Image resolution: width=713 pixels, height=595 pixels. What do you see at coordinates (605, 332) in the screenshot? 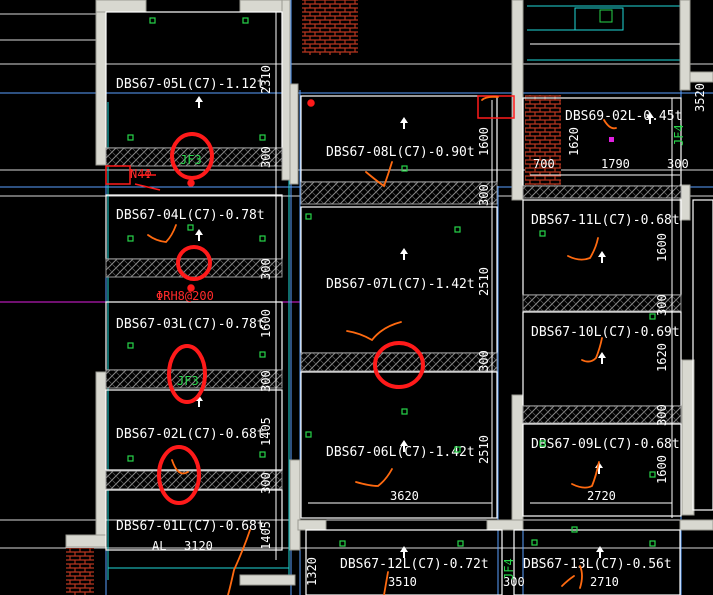
I see `slab-label: DBS67-10L(C7)-0.69t` at bounding box center [605, 332].